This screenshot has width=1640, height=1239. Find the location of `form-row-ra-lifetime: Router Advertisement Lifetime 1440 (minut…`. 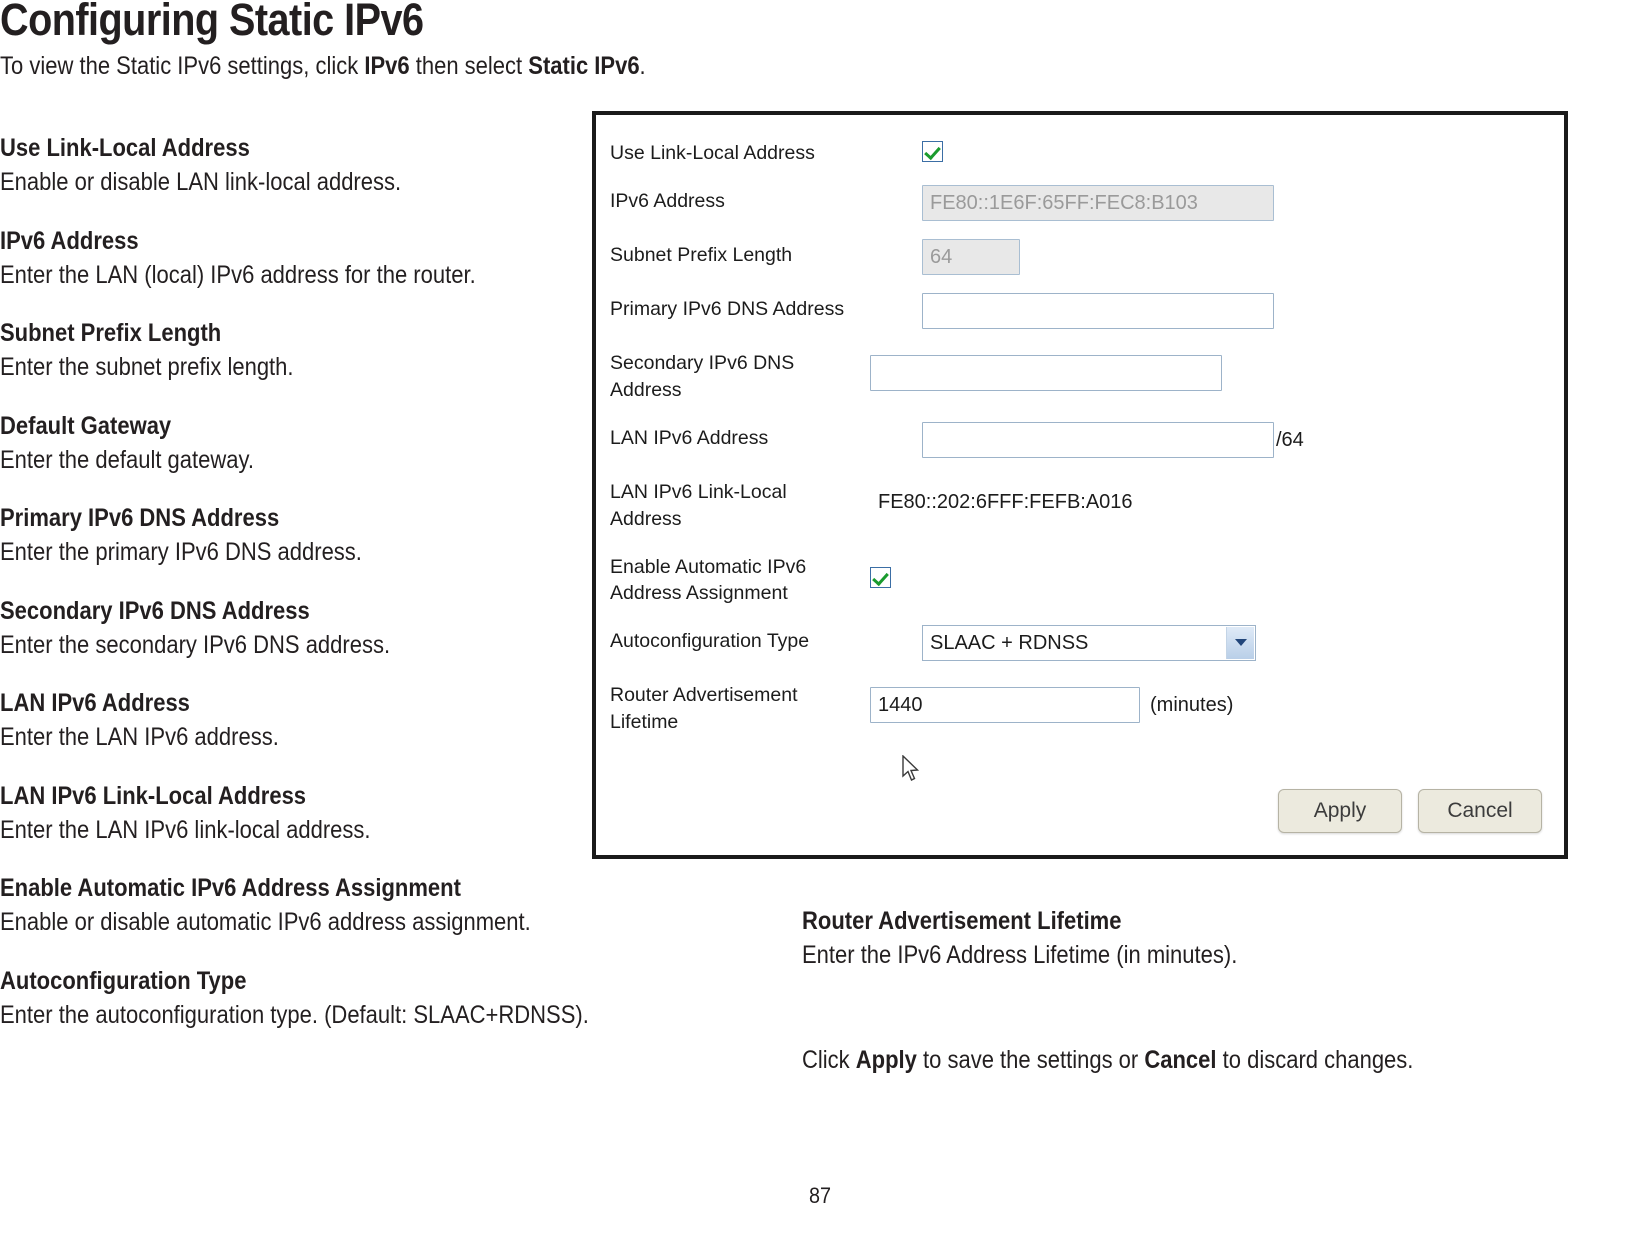

form-row-ra-lifetime: Router Advertisement Lifetime 1440 (minut… is located at coordinates (1080, 707).